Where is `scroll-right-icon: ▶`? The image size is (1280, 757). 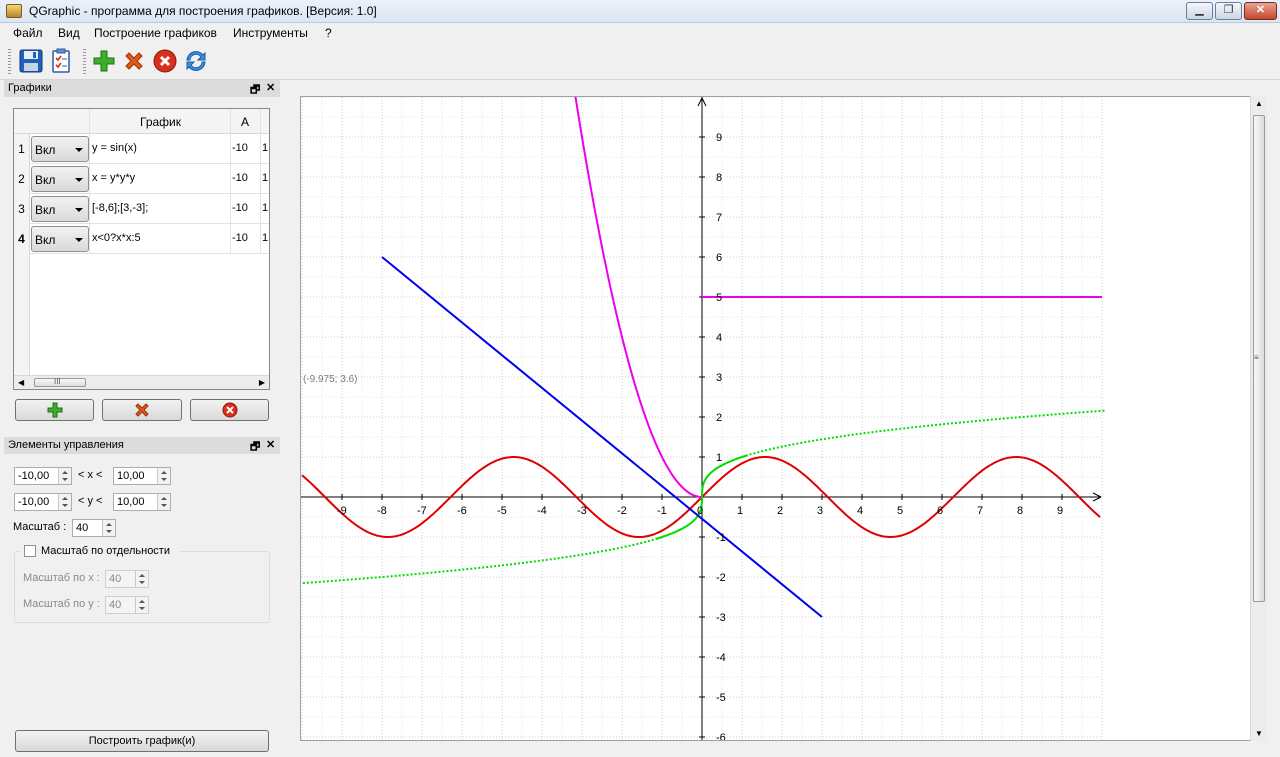
scroll-right-icon: ▶ is located at coordinates (262, 382).